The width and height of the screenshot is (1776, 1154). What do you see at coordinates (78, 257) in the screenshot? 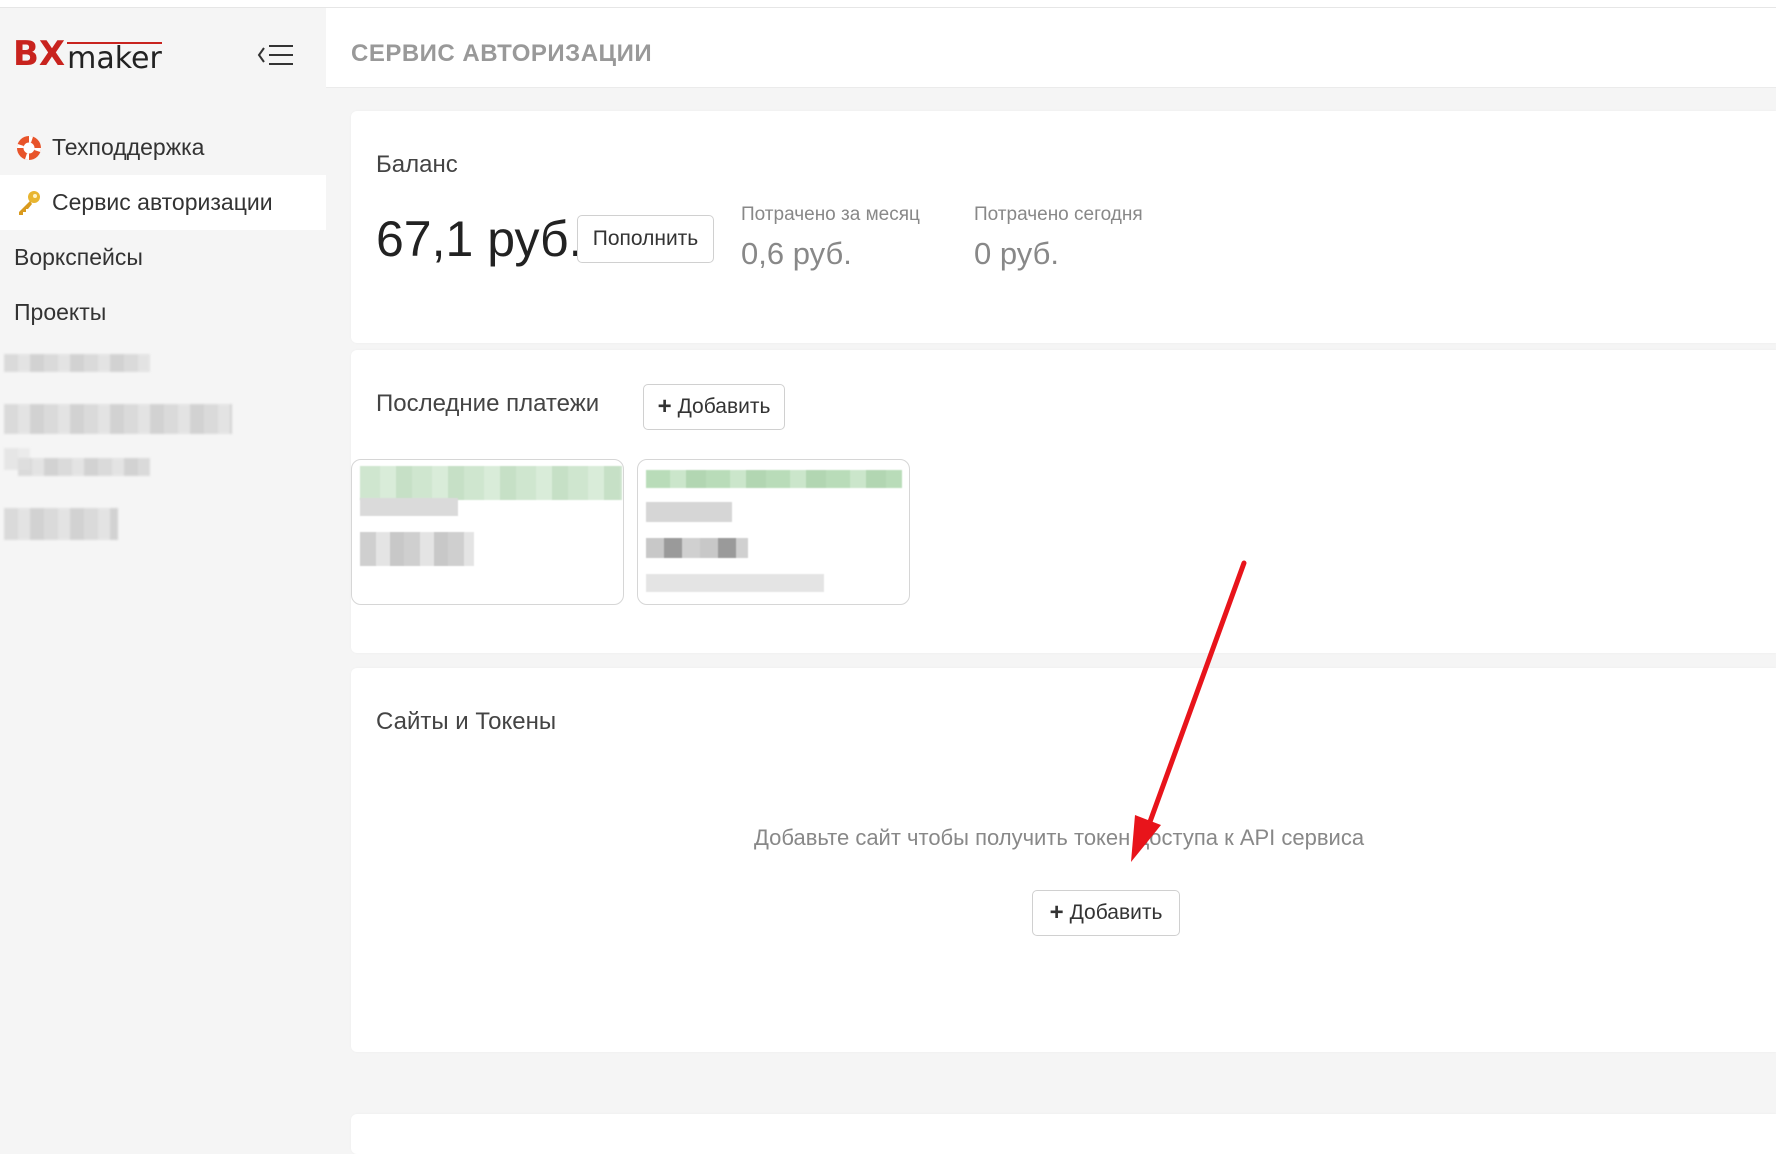
I see `sidebar-item-label: Воркспейсы` at bounding box center [78, 257].